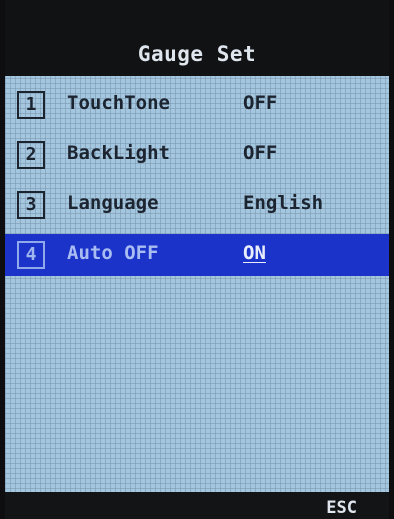 The width and height of the screenshot is (394, 519). Describe the element at coordinates (31, 255) in the screenshot. I see `item-number-box: 4` at that location.